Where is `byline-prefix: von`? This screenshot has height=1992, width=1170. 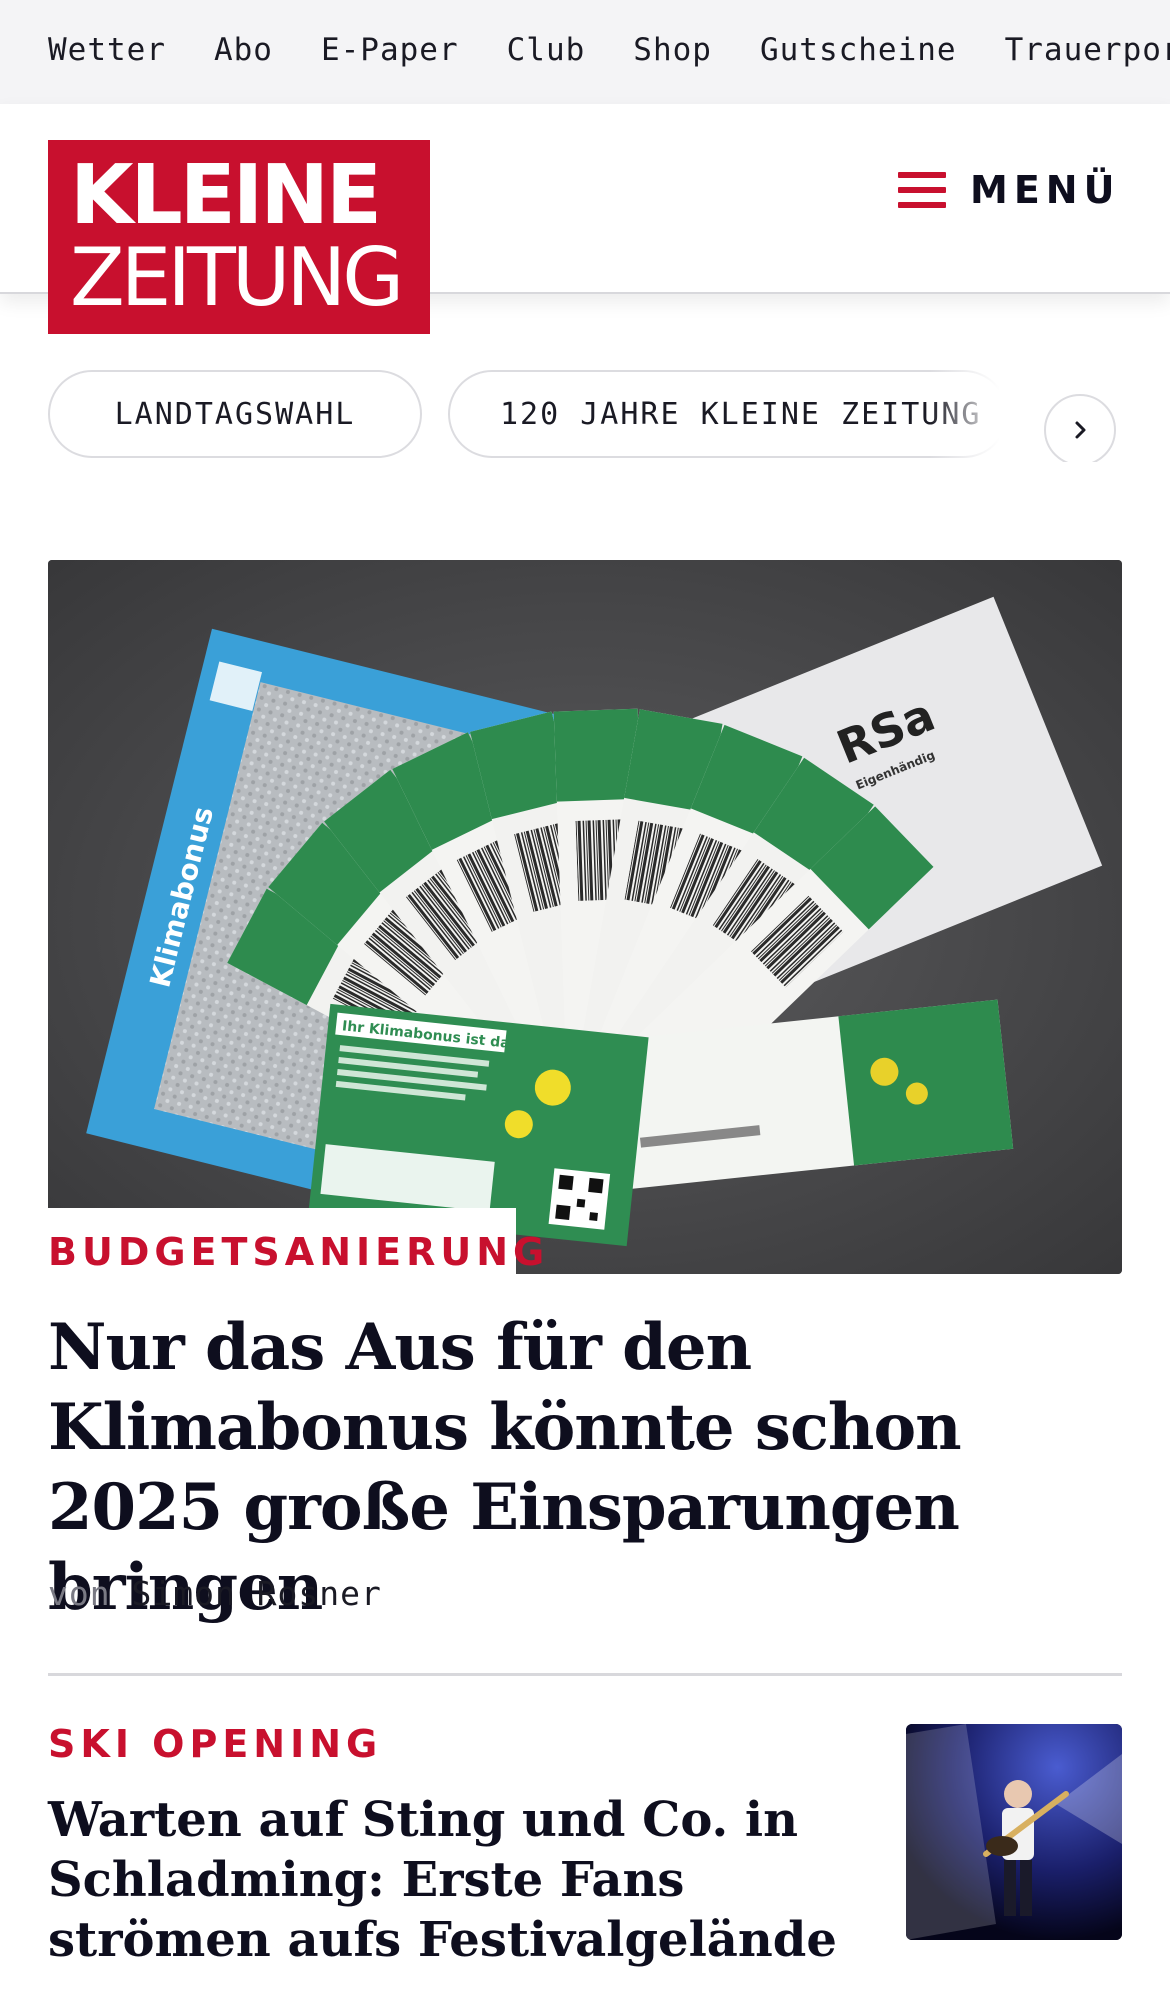
byline-prefix: von is located at coordinates (79, 1593).